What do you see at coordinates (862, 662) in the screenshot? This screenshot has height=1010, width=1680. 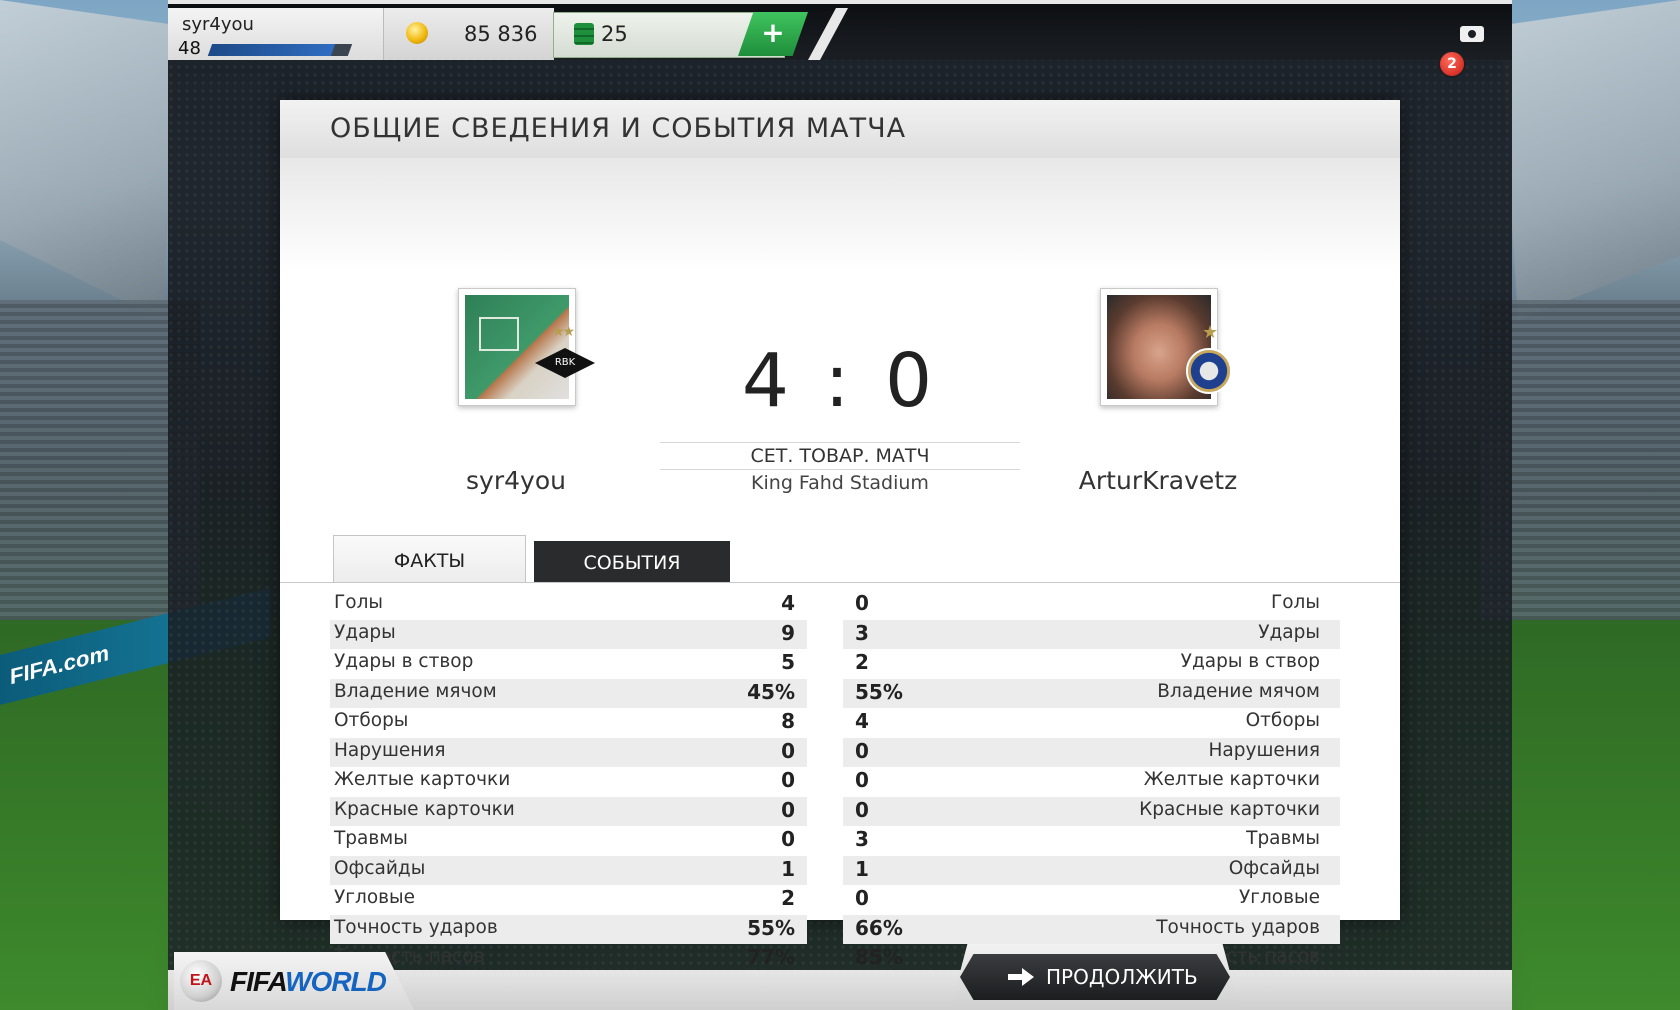 I see `stat-value-away: 2` at bounding box center [862, 662].